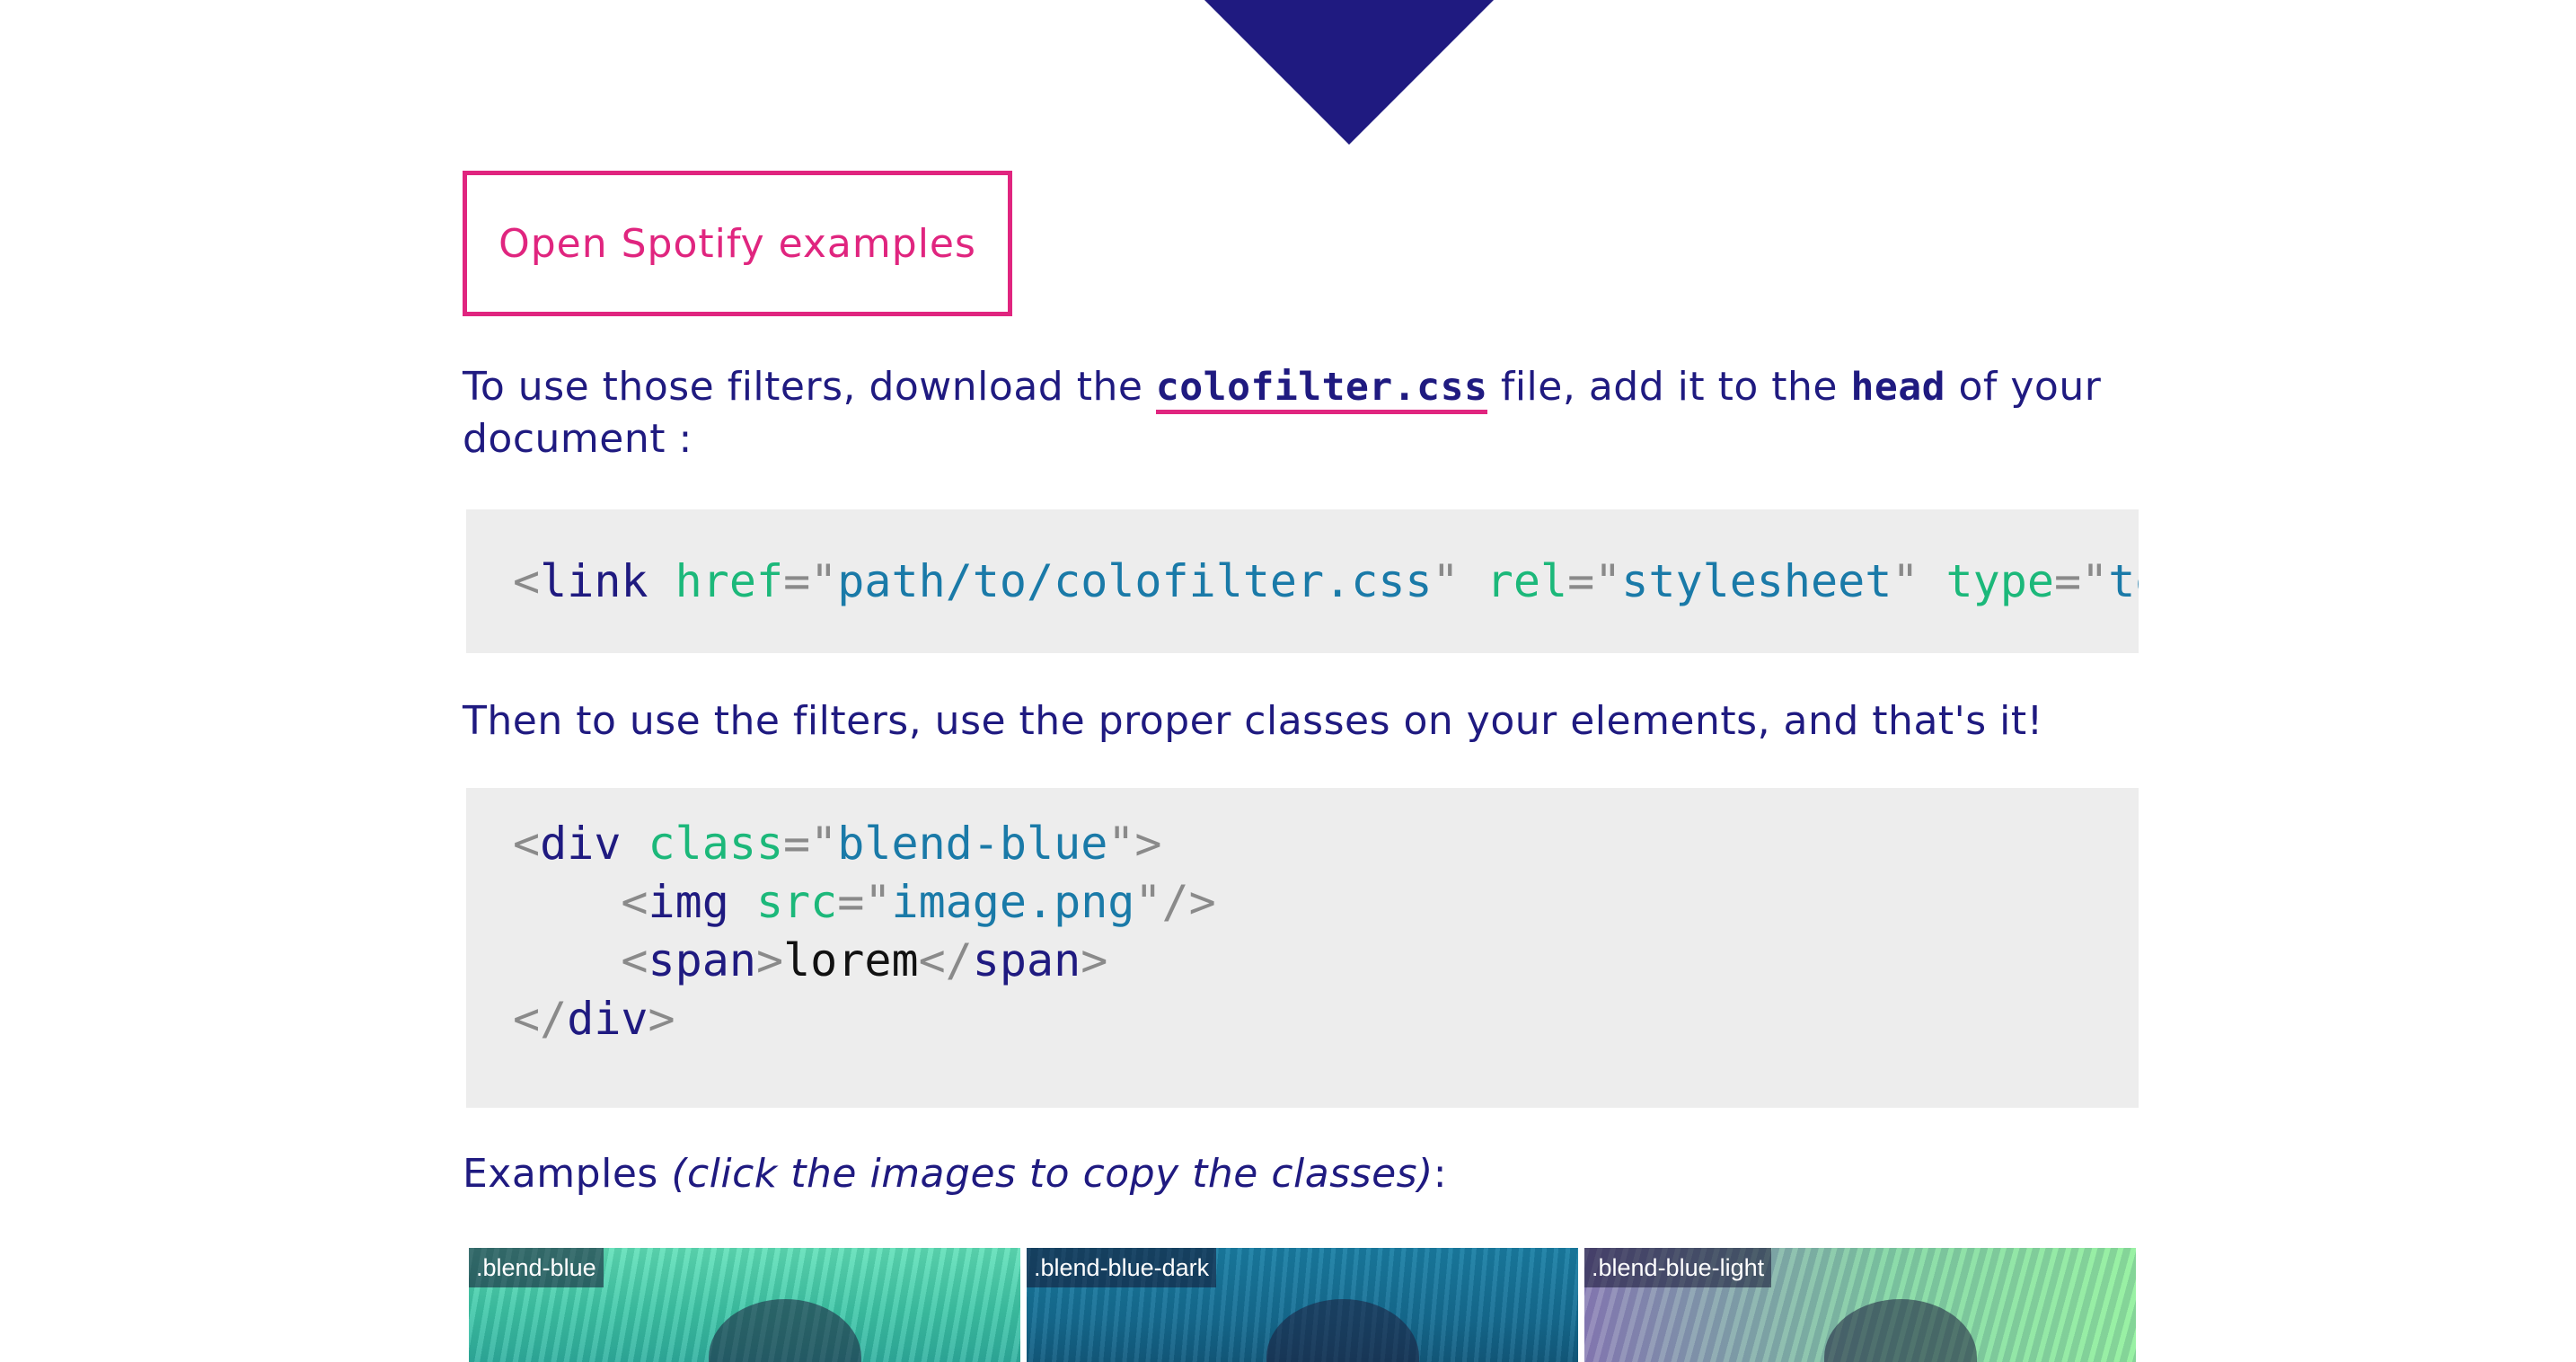 This screenshot has height=1362, width=2576. What do you see at coordinates (1013, 902) in the screenshot?
I see `code-val-src: image.png` at bounding box center [1013, 902].